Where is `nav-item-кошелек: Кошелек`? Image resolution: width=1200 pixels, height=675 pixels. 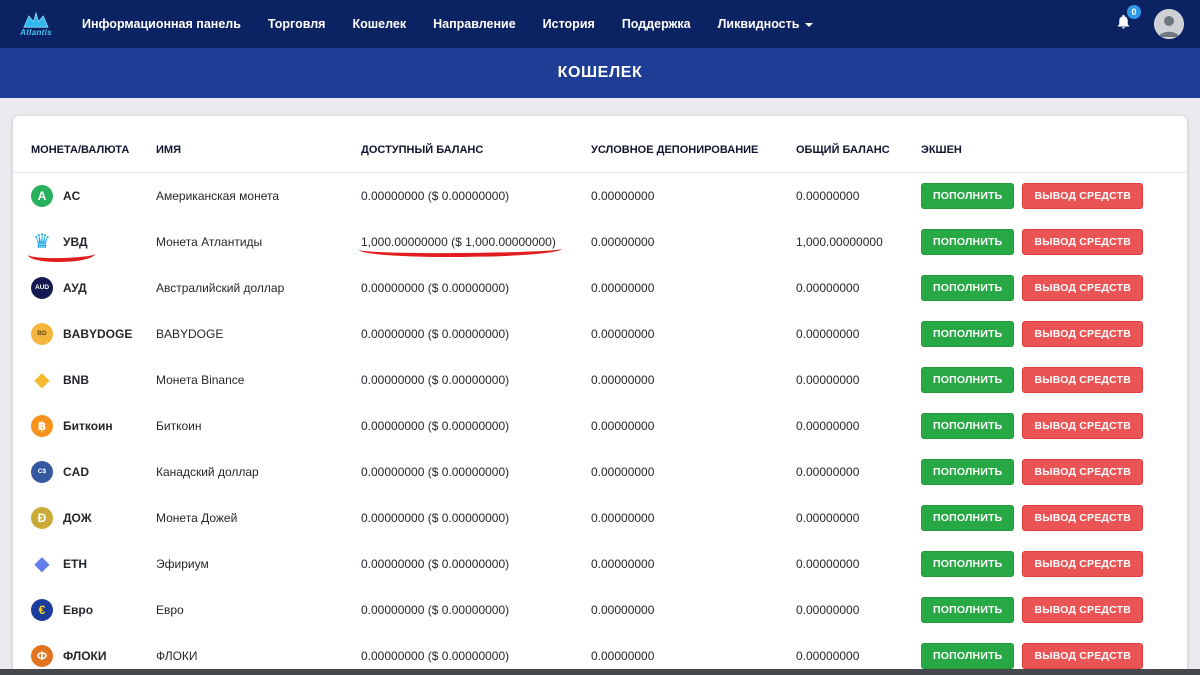 nav-item-кошелек: Кошелек is located at coordinates (379, 24).